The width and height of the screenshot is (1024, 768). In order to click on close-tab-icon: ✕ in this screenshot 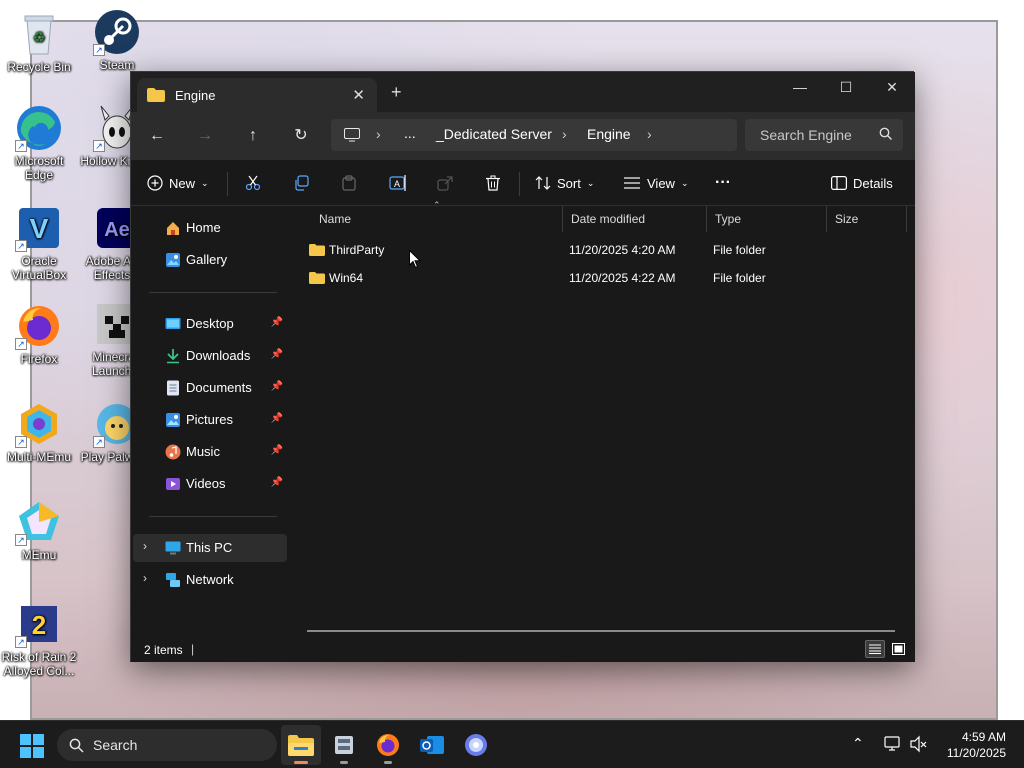, I will do `click(358, 95)`.